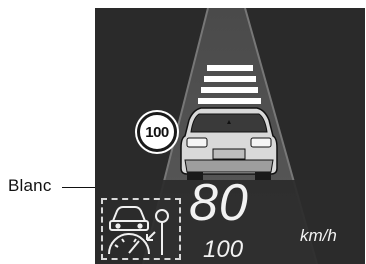 This screenshot has width=366, height=264. What do you see at coordinates (318, 235) in the screenshot?
I see `speed-unit: km/h` at bounding box center [318, 235].